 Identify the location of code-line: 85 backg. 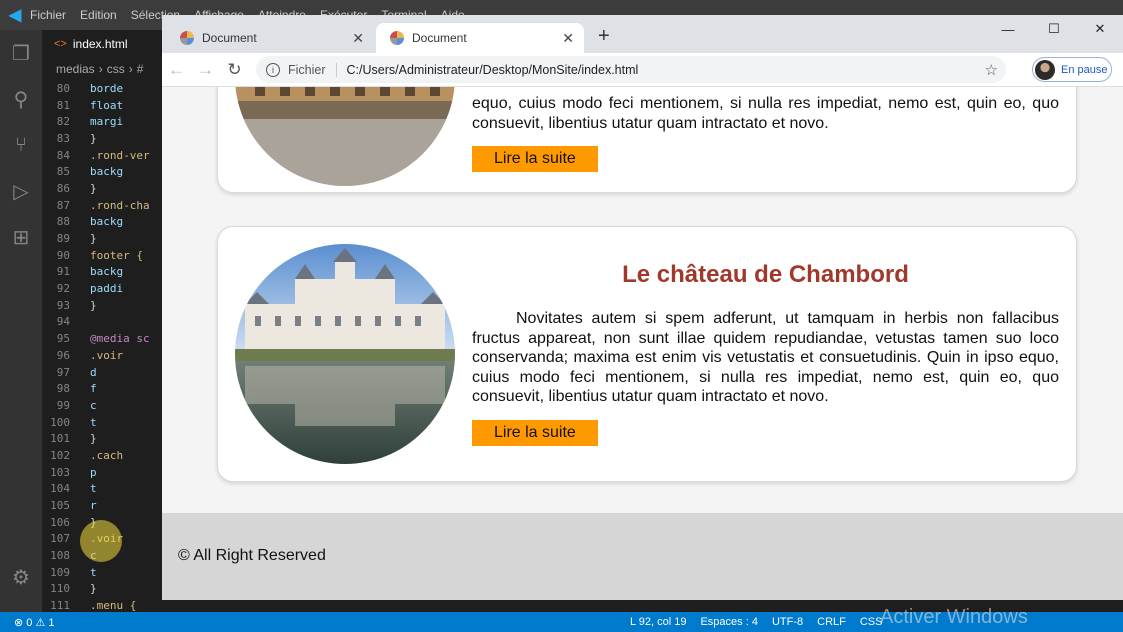
(102, 171).